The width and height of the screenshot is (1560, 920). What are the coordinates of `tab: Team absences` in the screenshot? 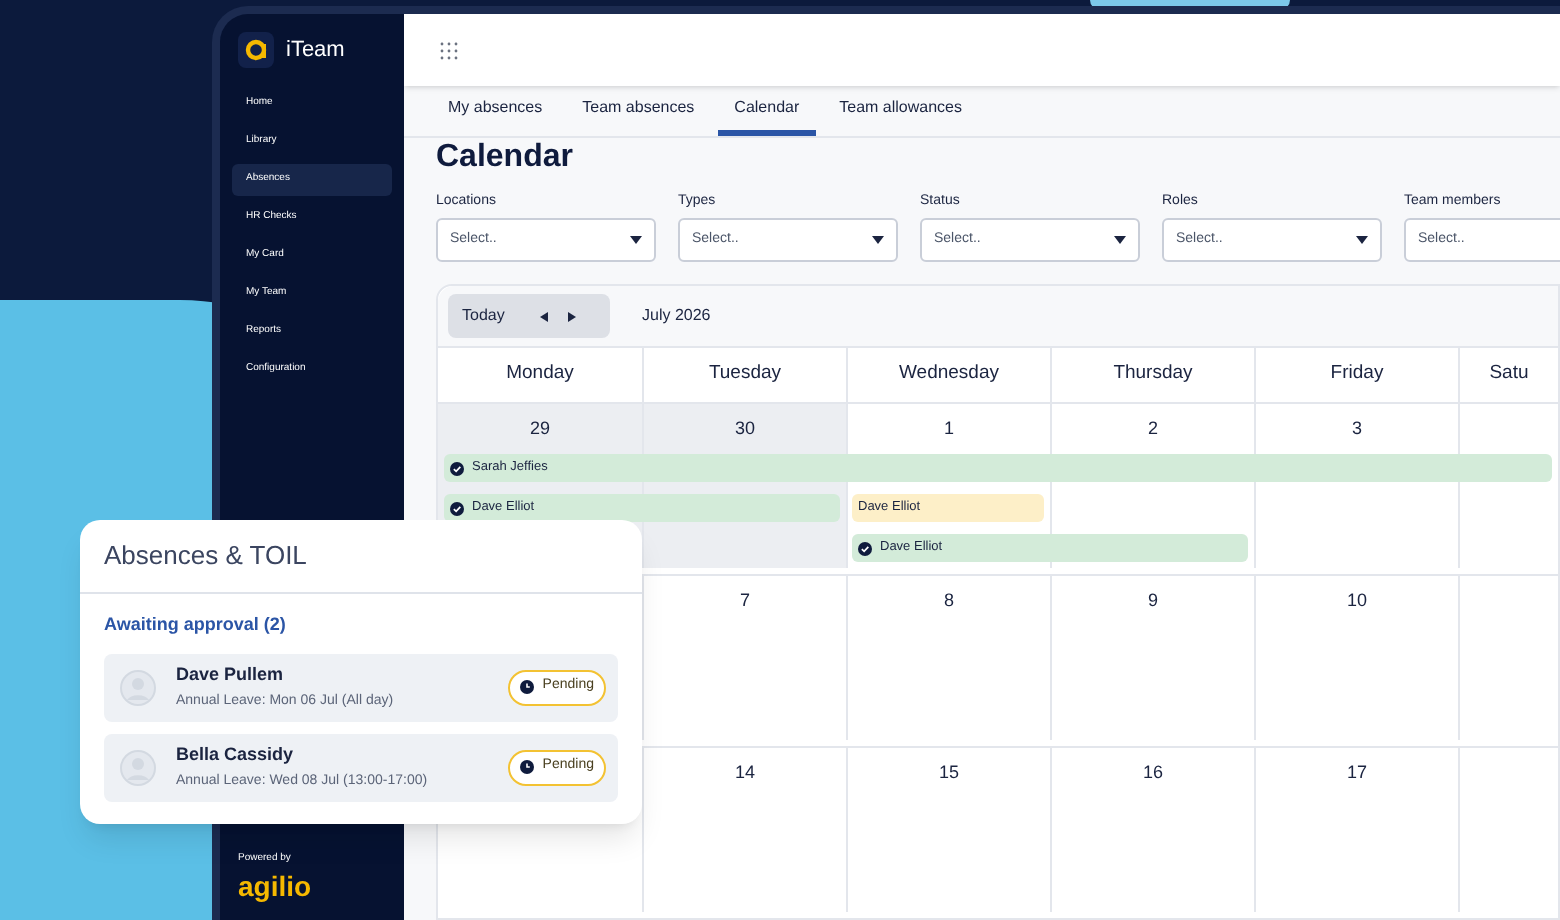 It's located at (638, 111).